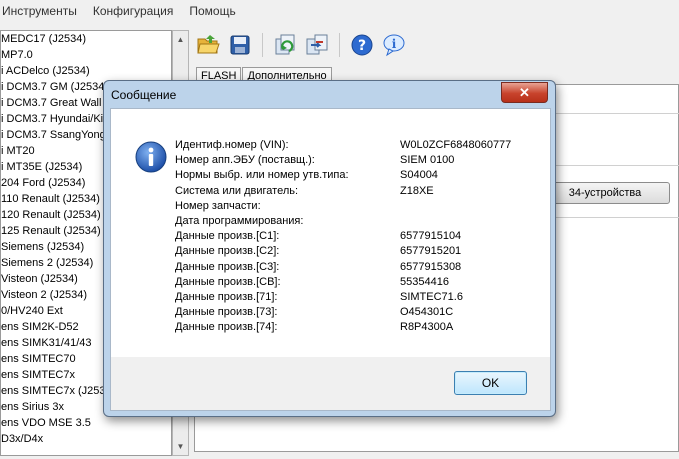  What do you see at coordinates (262, 175) in the screenshot?
I see `info-label: Нормы выбр. или номер утв.типа:` at bounding box center [262, 175].